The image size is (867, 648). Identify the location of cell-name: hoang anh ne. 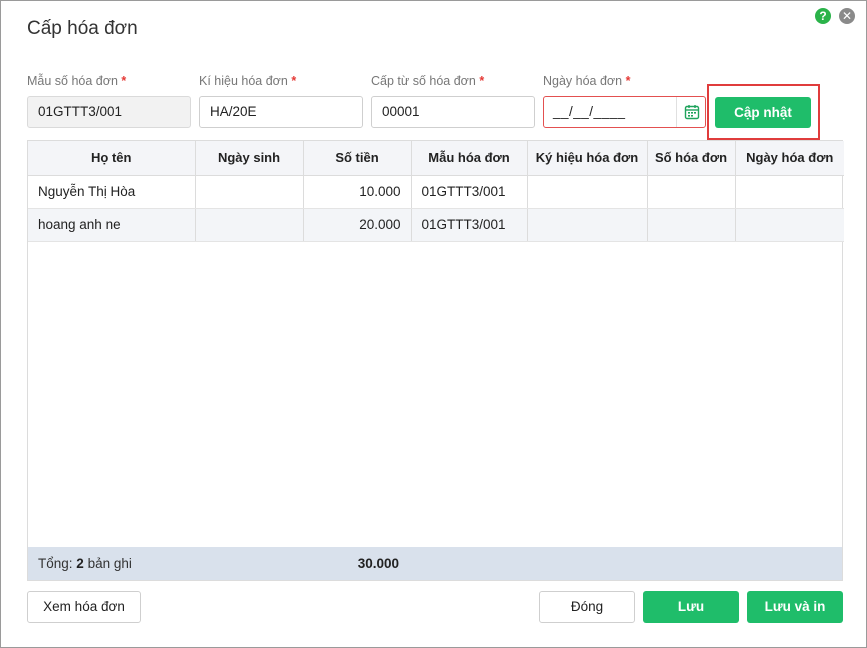
(112, 225).